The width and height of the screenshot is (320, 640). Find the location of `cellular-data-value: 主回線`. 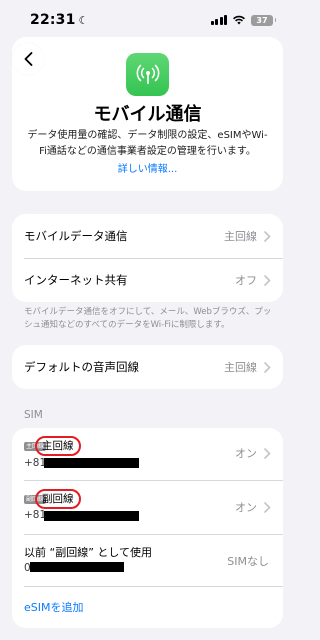

cellular-data-value: 主回線 is located at coordinates (240, 236).